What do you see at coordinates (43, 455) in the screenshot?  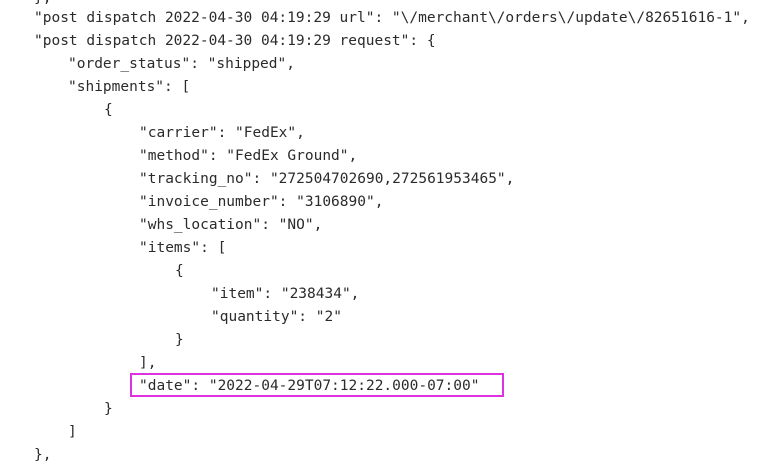 I see `code-line-20: },` at bounding box center [43, 455].